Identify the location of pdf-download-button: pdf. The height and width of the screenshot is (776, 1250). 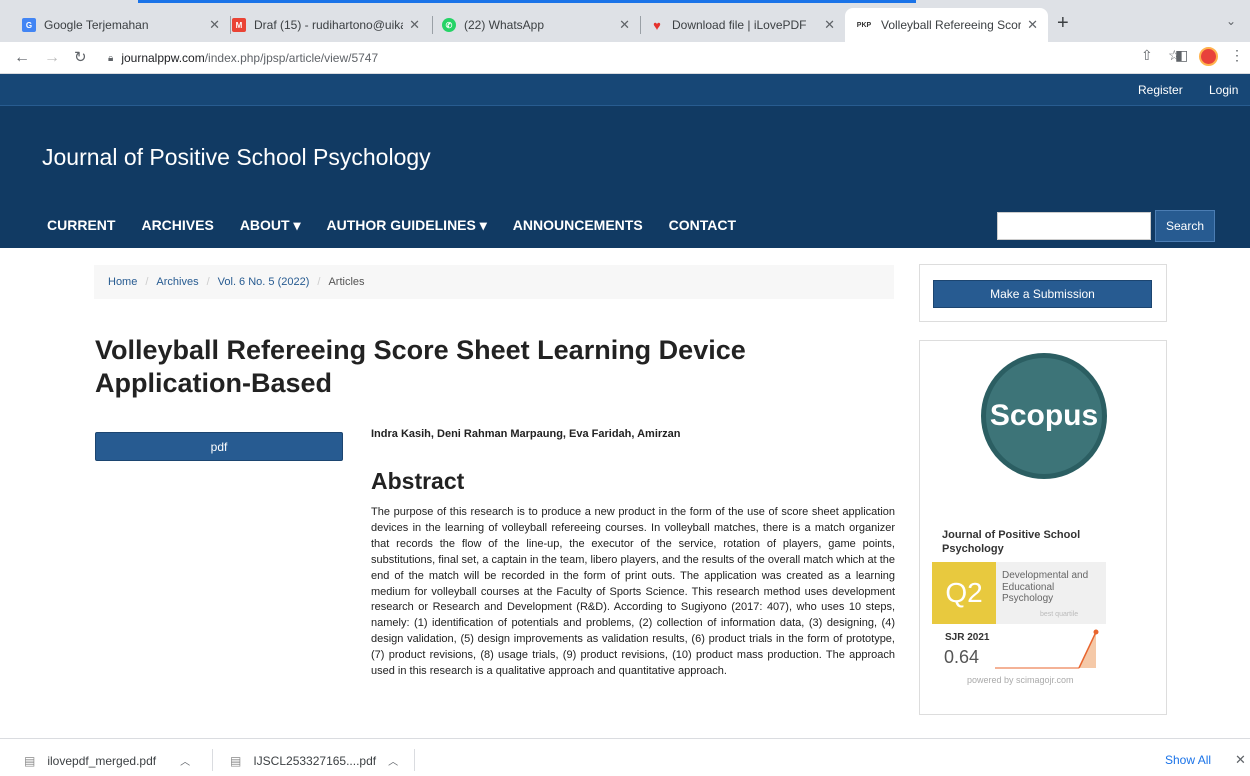
(219, 446).